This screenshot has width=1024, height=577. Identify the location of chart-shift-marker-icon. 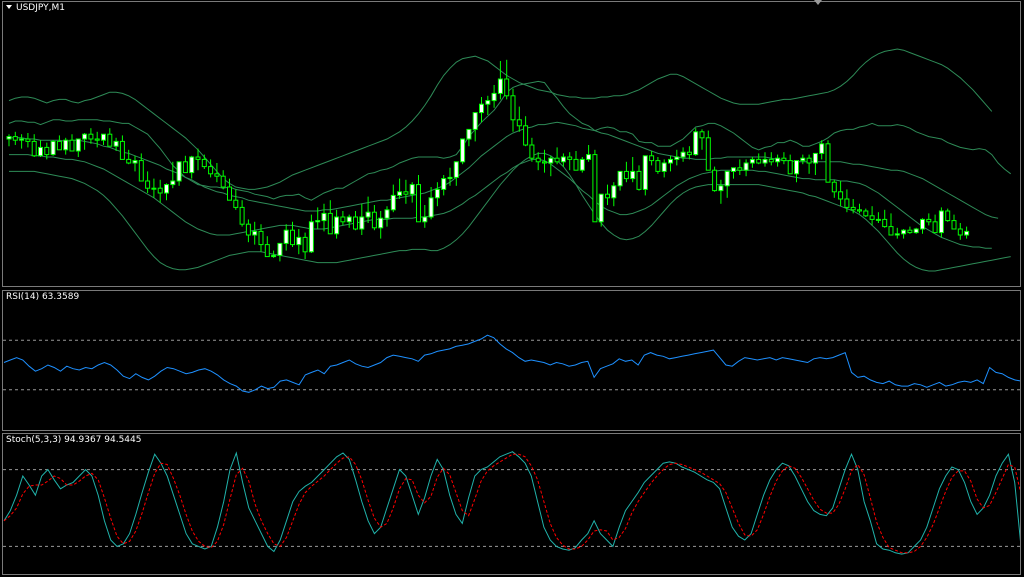
(818, 2).